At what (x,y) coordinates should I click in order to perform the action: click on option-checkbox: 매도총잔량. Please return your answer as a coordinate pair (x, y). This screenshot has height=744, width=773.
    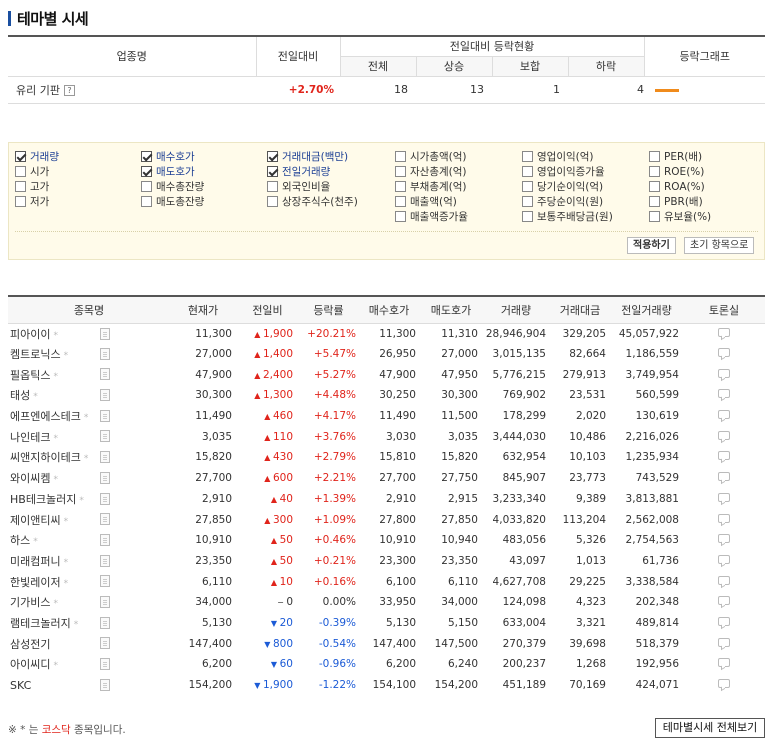
    Looking at the image, I should click on (172, 201).